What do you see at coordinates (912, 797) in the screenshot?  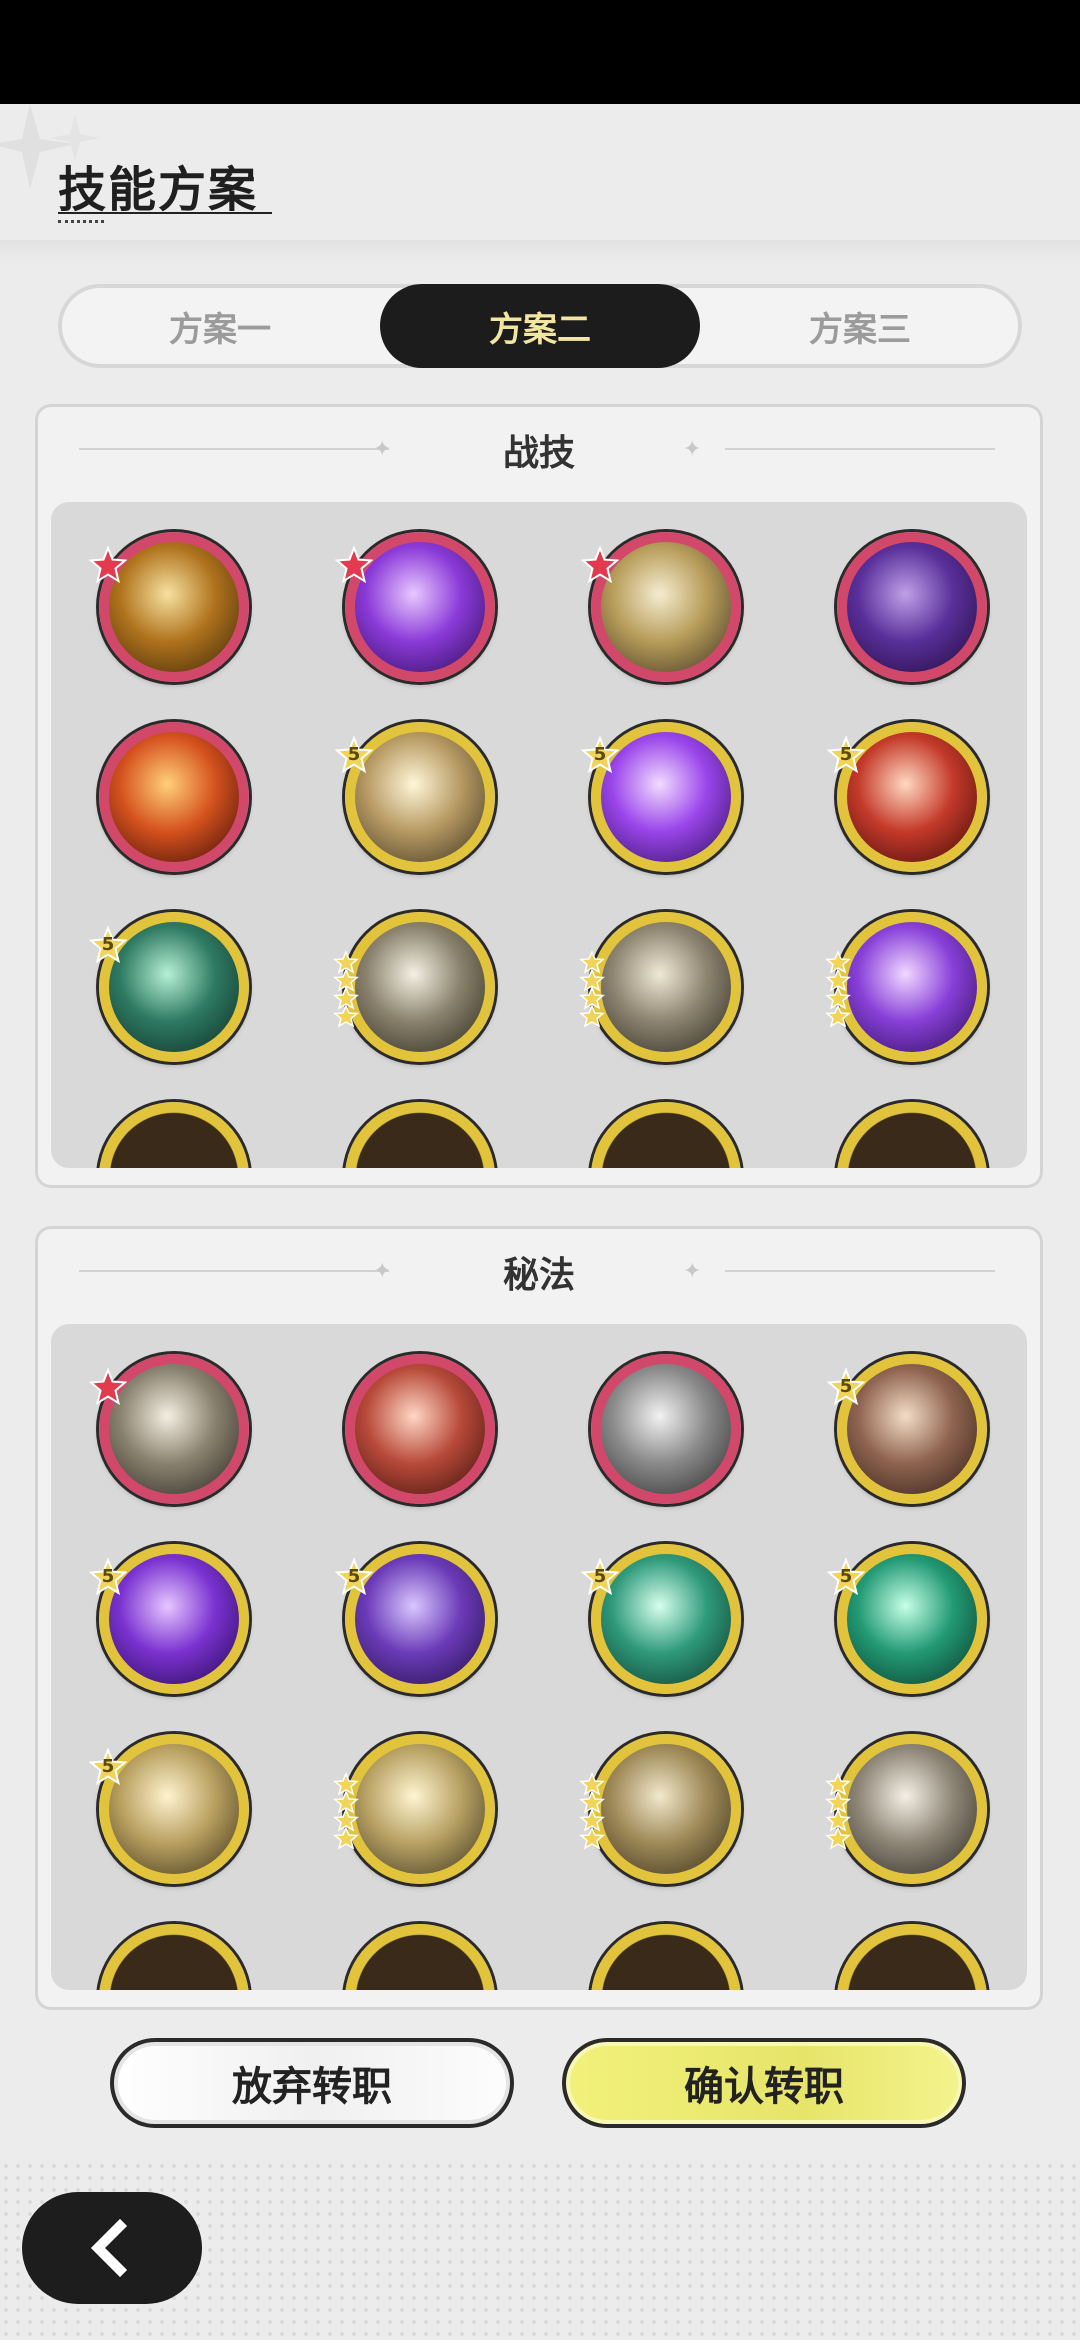 I see `raised-blade-icon` at bounding box center [912, 797].